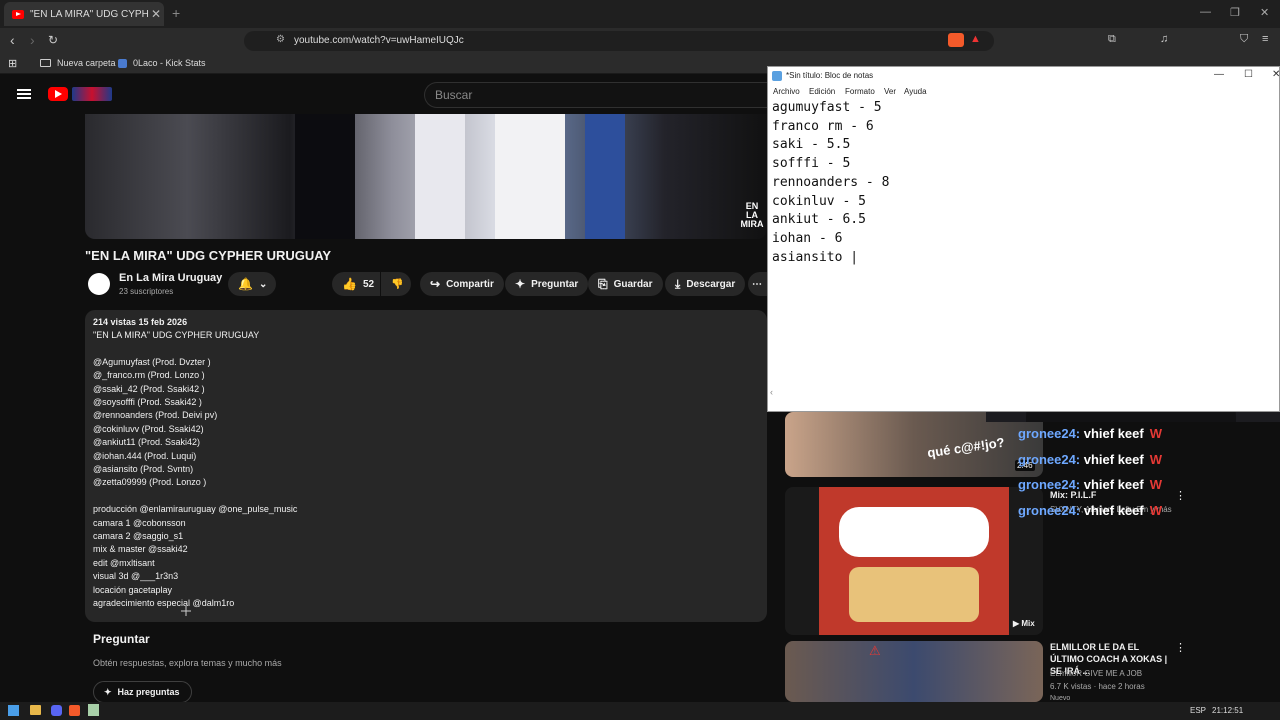 The width and height of the screenshot is (1280, 720). What do you see at coordinates (32, 40) in the screenshot?
I see `forward-icon: ›` at bounding box center [32, 40].